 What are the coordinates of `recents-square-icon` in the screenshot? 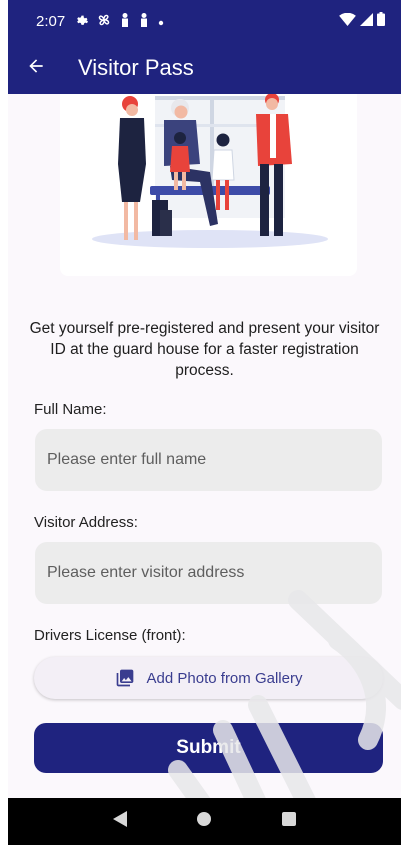 It's located at (289, 821).